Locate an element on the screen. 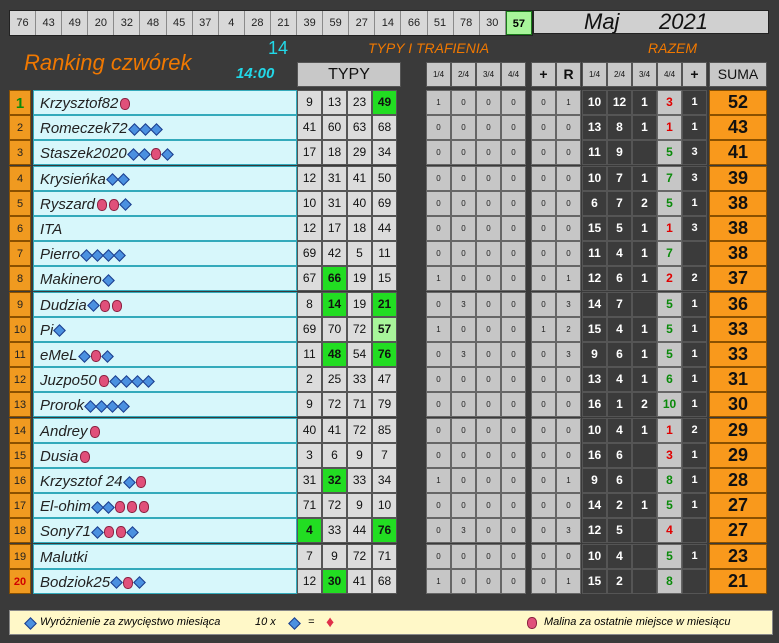  pick-number: 63 is located at coordinates (359, 128).